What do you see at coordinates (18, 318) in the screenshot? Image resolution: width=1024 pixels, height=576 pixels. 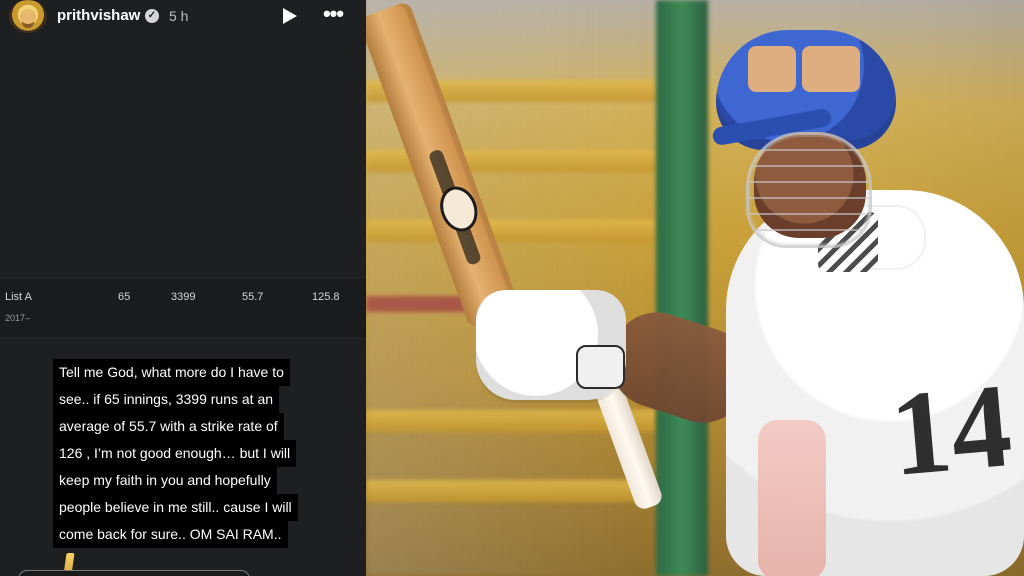 I see `format-years: 2017–` at bounding box center [18, 318].